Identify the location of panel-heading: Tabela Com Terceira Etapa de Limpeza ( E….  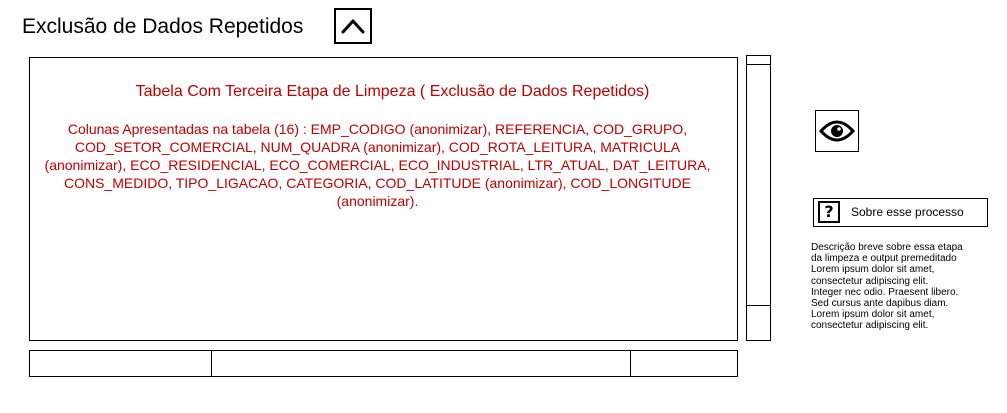
(392, 91).